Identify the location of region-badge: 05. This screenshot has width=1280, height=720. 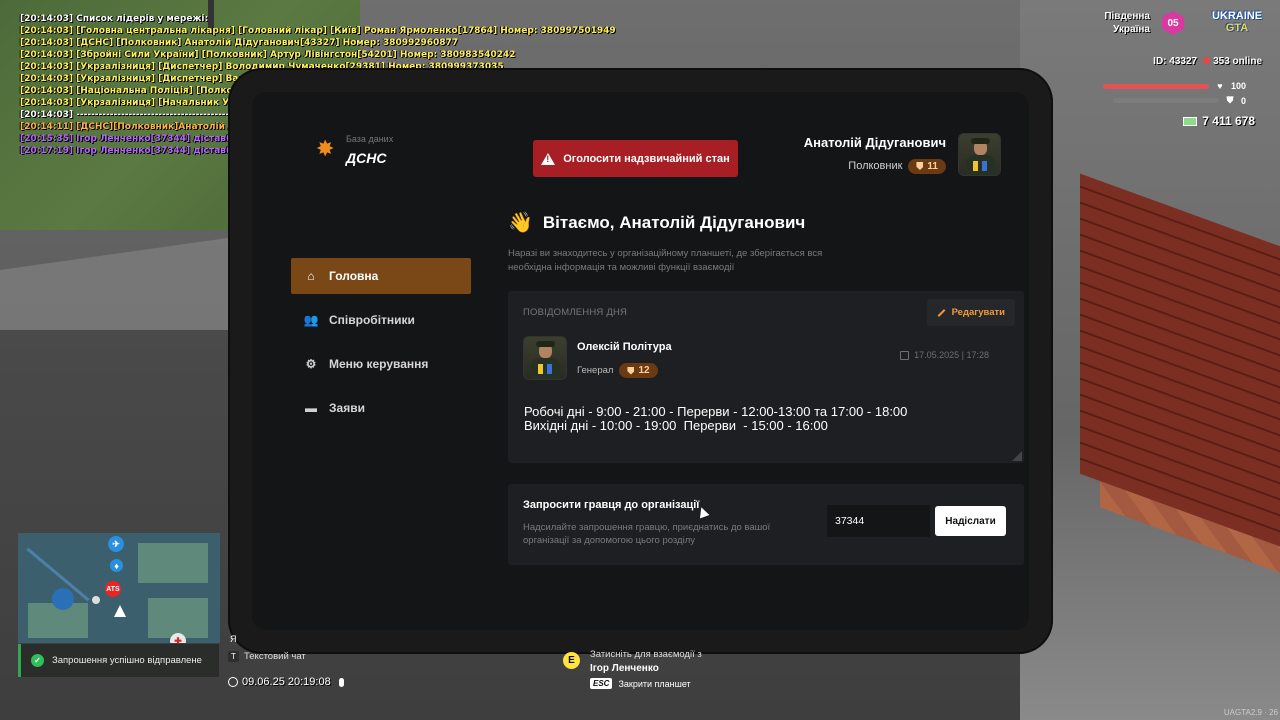
(1173, 23).